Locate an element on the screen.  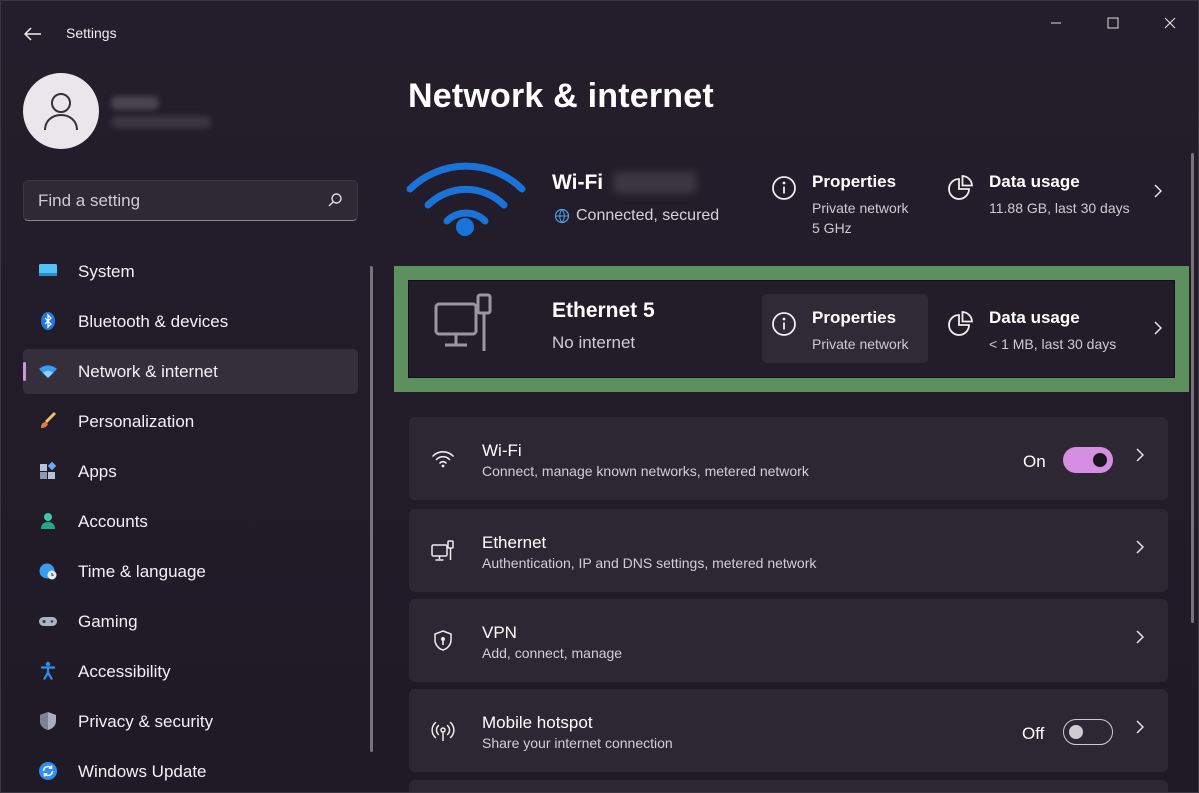
sidebar-item-label: Gaming is located at coordinates (108, 621).